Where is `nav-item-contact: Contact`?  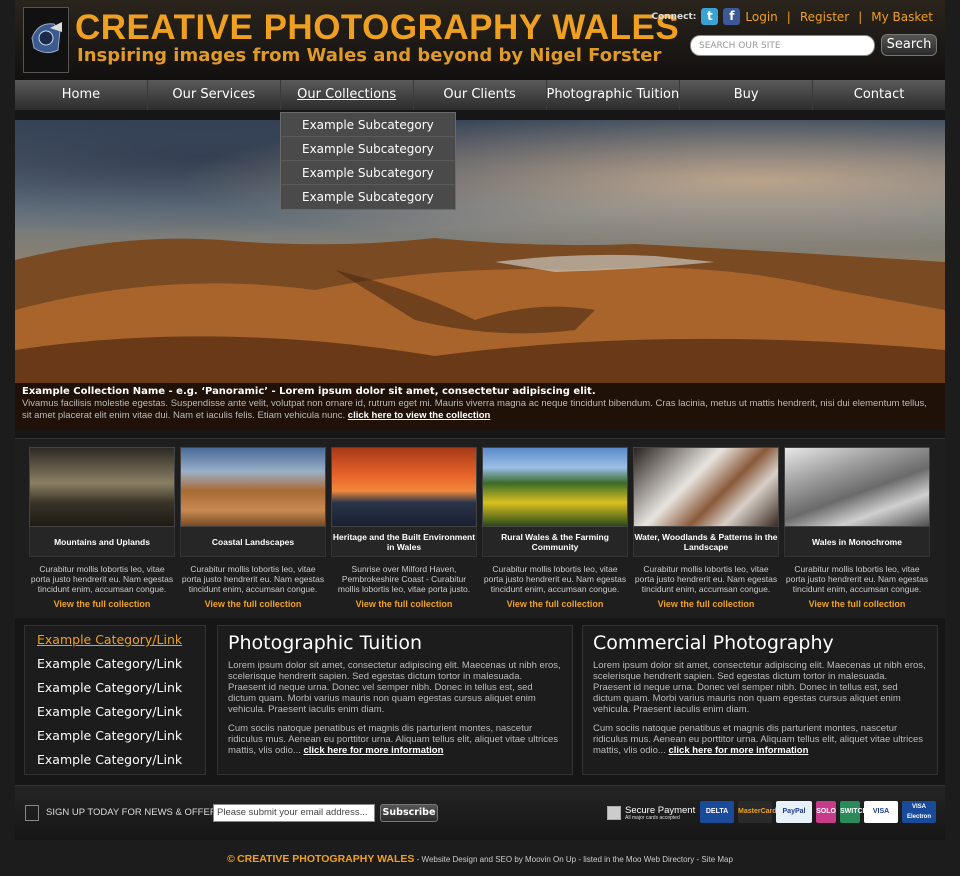
nav-item-contact: Contact is located at coordinates (879, 95).